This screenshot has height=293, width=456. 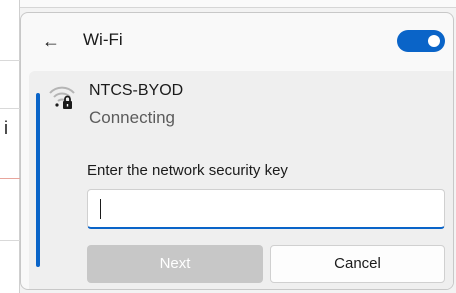 I want to click on background-text: i, so click(x=6, y=128).